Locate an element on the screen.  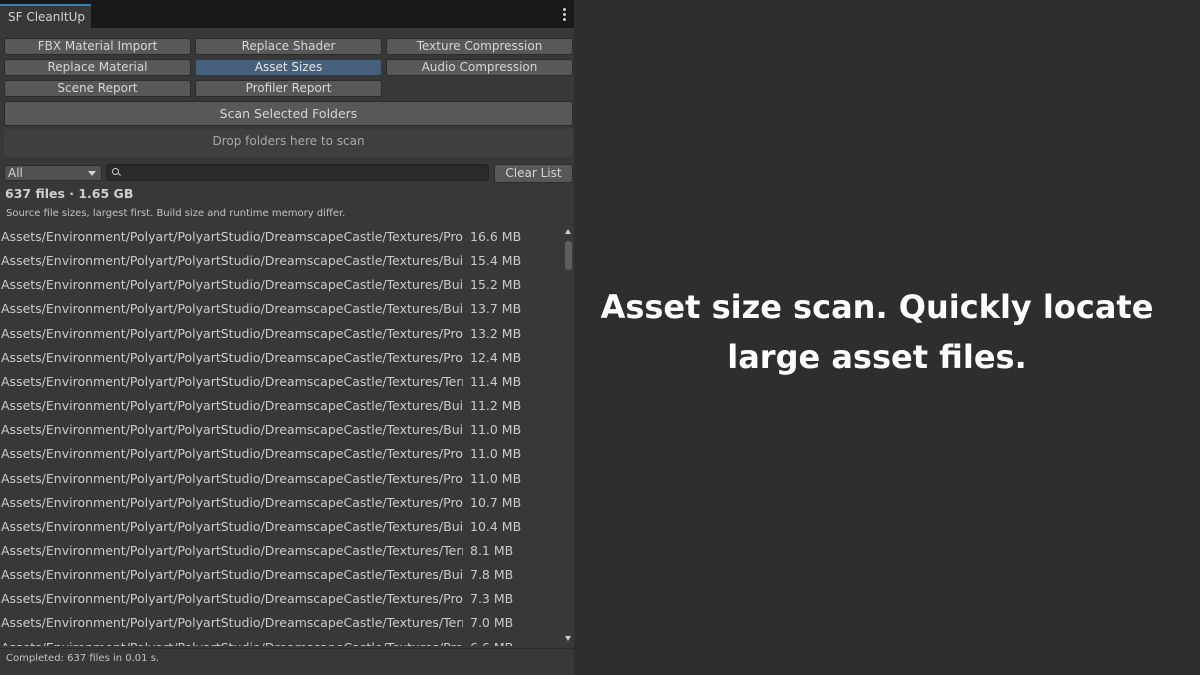
scan-selected-folders-button: Scan Selected Folders is located at coordinates (288, 113).